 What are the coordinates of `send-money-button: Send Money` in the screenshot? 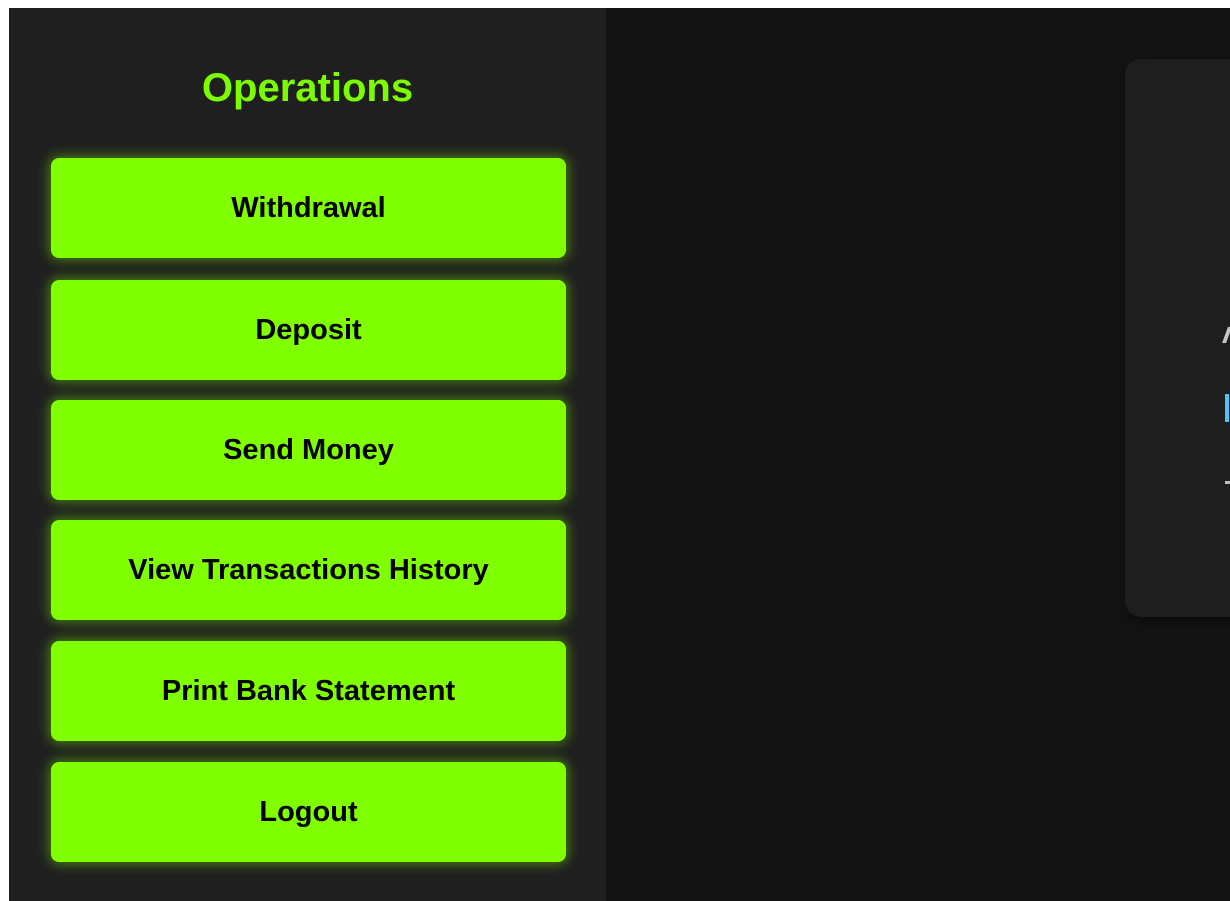 It's located at (308, 450).